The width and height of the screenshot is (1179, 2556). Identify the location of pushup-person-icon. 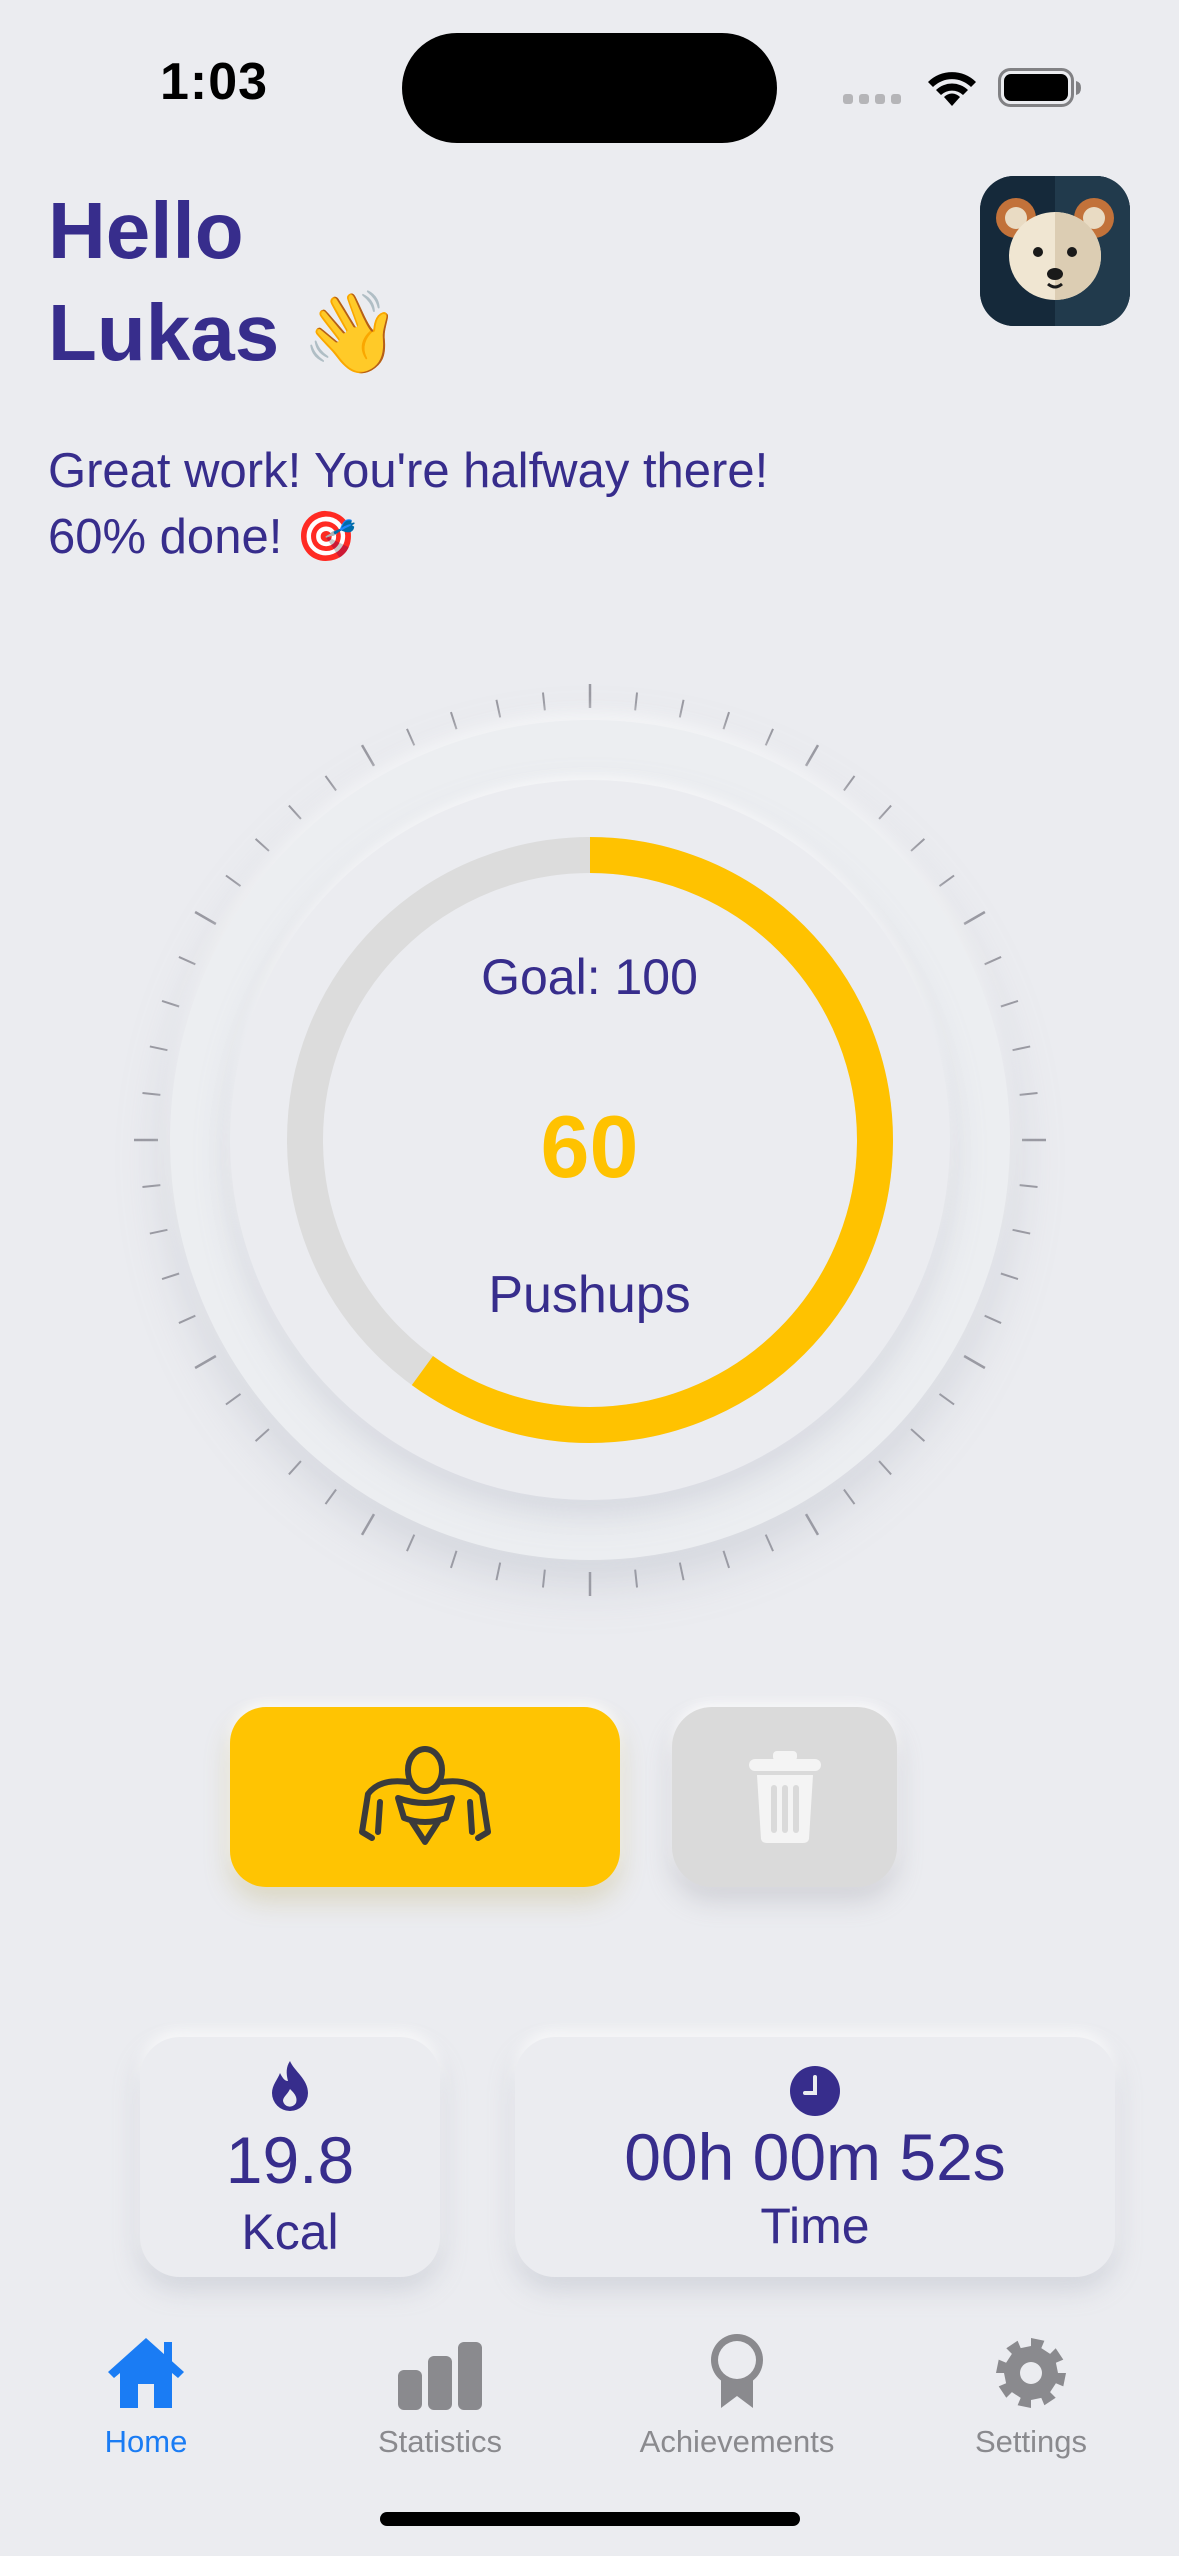
(425, 1795).